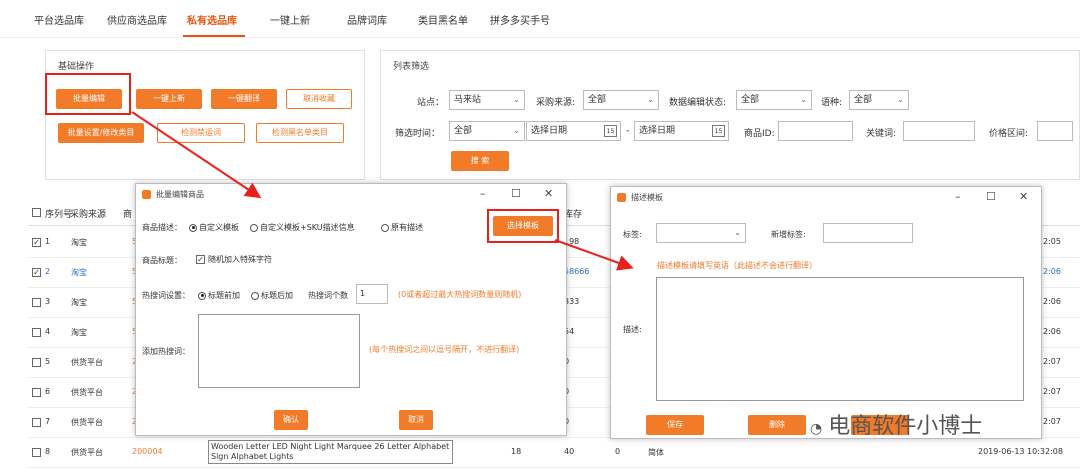 The width and height of the screenshot is (1080, 470). I want to click on watermark: ◔ 电商软件小博士, so click(896, 426).